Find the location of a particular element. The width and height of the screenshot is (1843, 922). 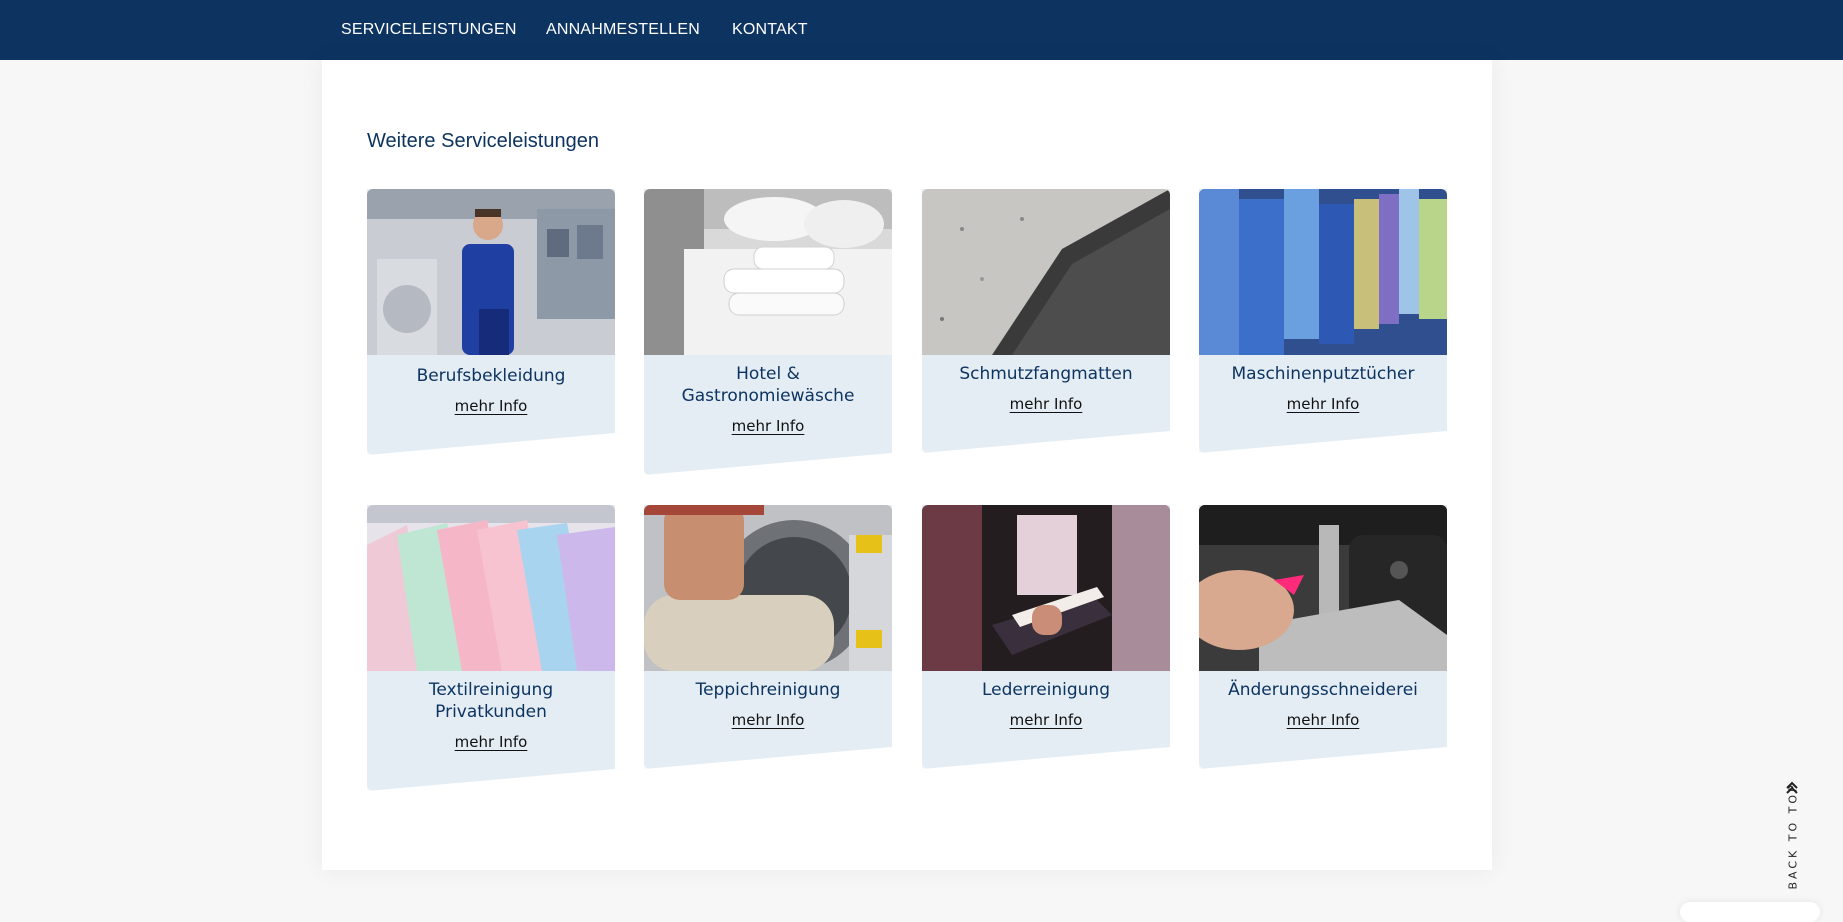

service-card-aenderungsschneiderei: Änderungsschneiderei mehr Info is located at coordinates (1323, 640).